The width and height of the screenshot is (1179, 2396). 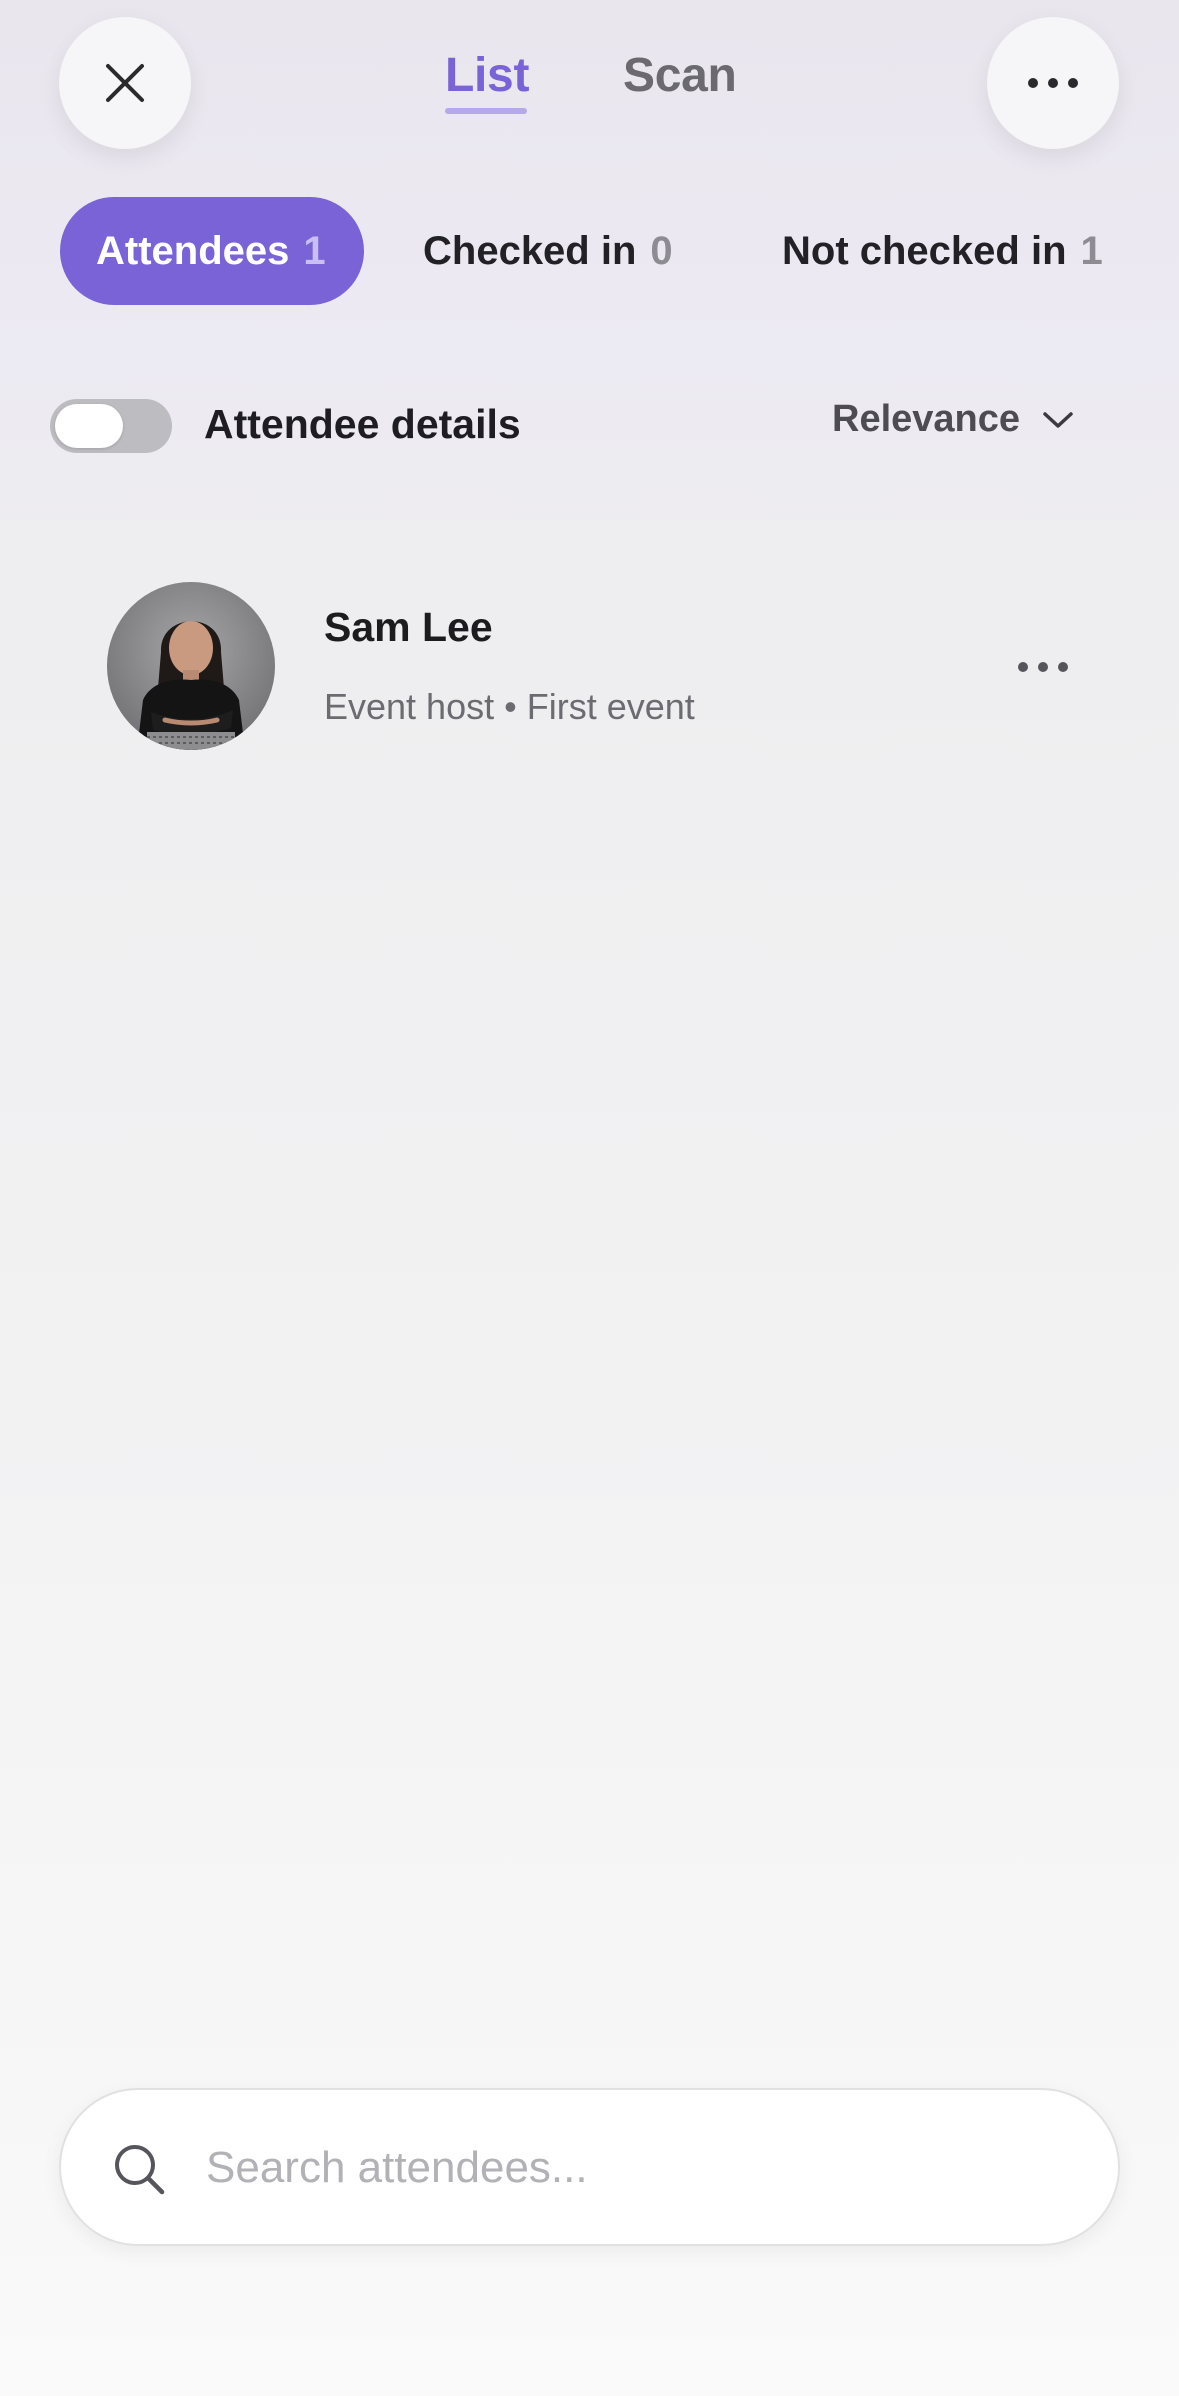 I want to click on attendee-details-toggle, so click(x=111, y=426).